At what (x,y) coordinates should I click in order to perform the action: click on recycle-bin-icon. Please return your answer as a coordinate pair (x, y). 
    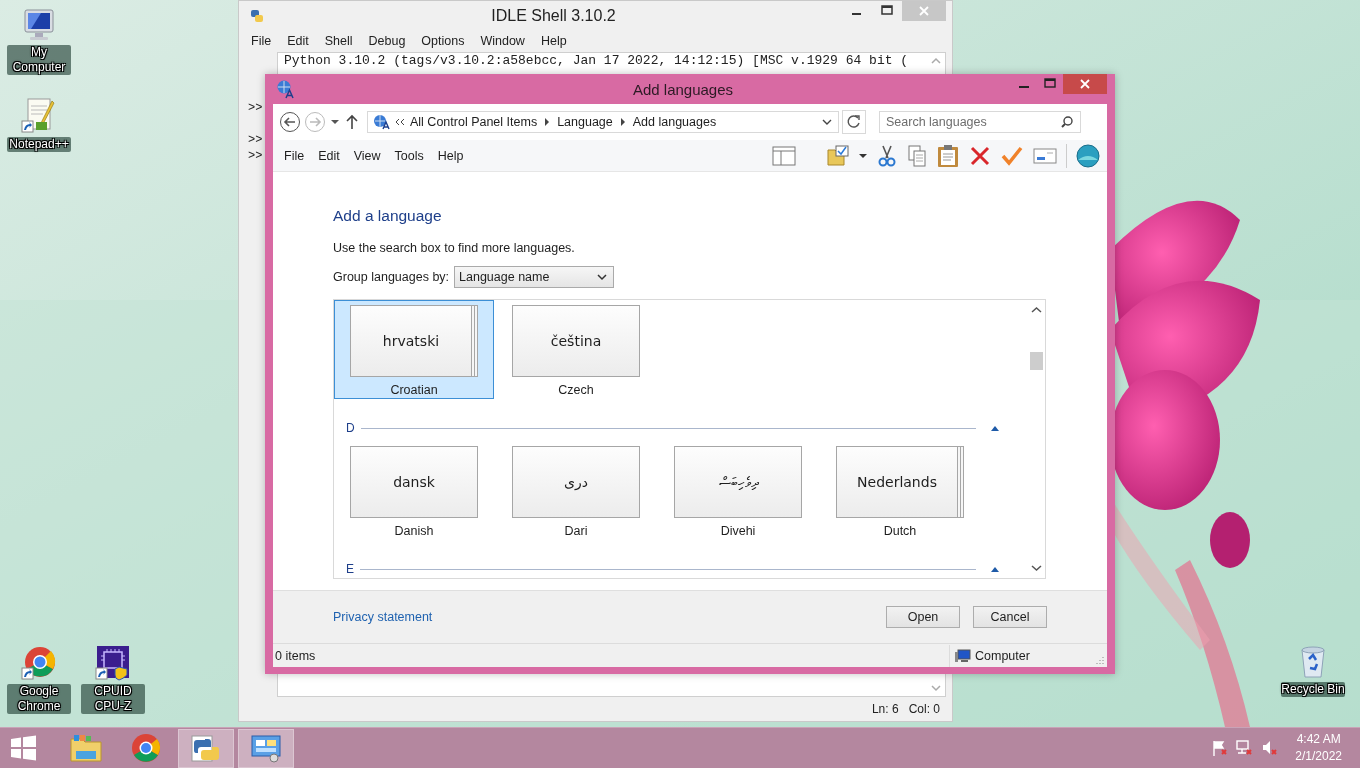
    Looking at the image, I should click on (1313, 662).